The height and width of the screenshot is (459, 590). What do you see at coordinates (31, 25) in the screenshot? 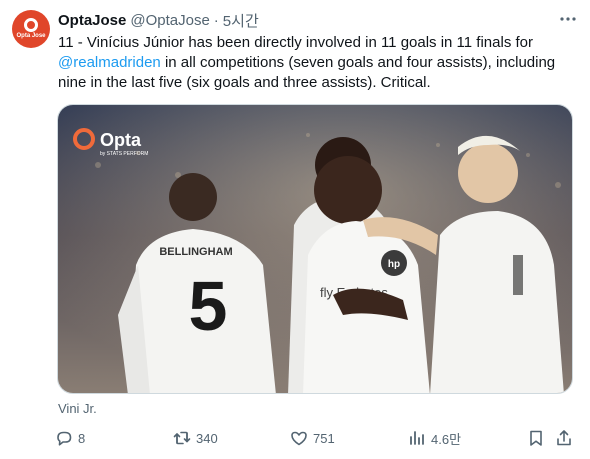
I see `opta-logo-icon` at bounding box center [31, 25].